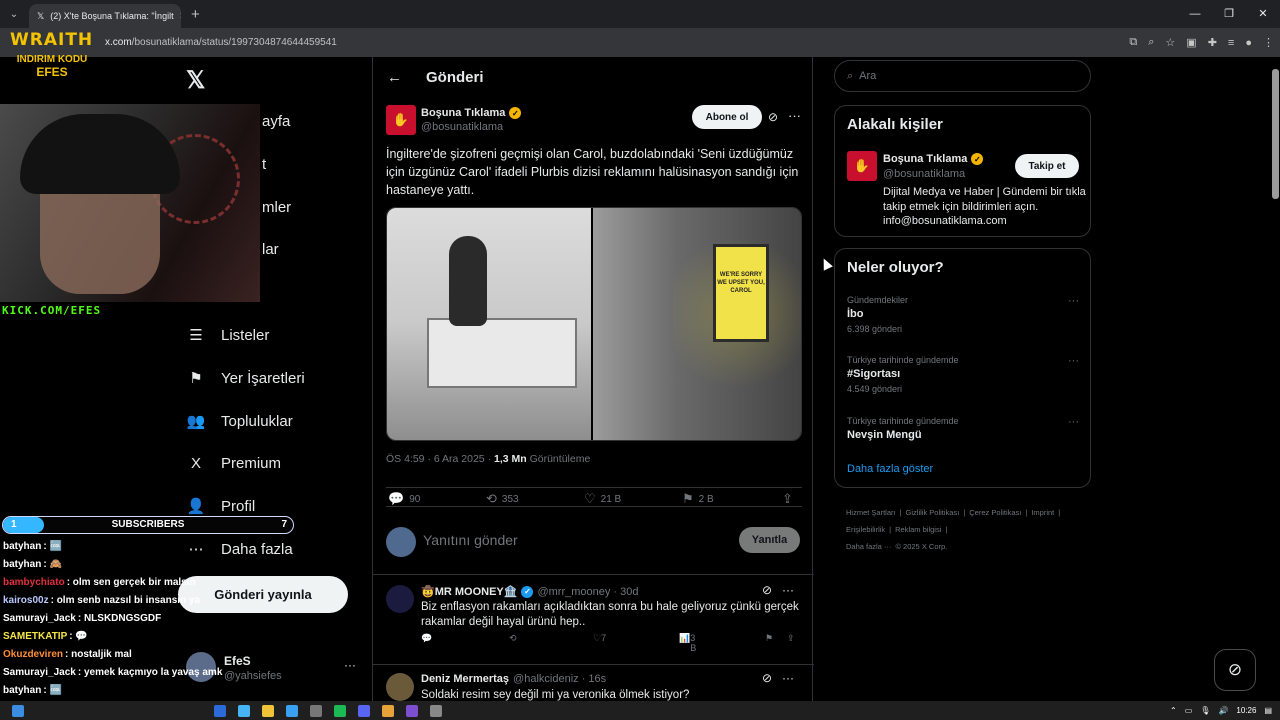 The width and height of the screenshot is (1280, 720). What do you see at coordinates (871, 512) in the screenshot?
I see `footer-link: Hizmet Şartları` at bounding box center [871, 512].